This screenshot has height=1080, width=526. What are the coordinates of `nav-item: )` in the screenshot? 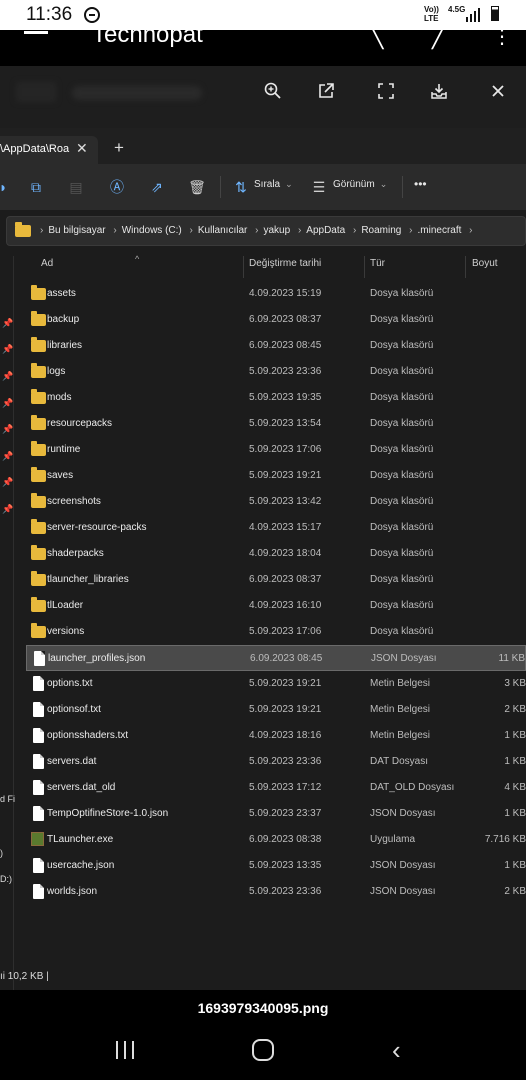 It's located at (1, 853).